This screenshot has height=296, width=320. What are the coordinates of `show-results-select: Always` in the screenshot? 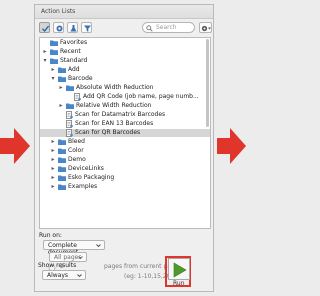 It's located at (64, 275).